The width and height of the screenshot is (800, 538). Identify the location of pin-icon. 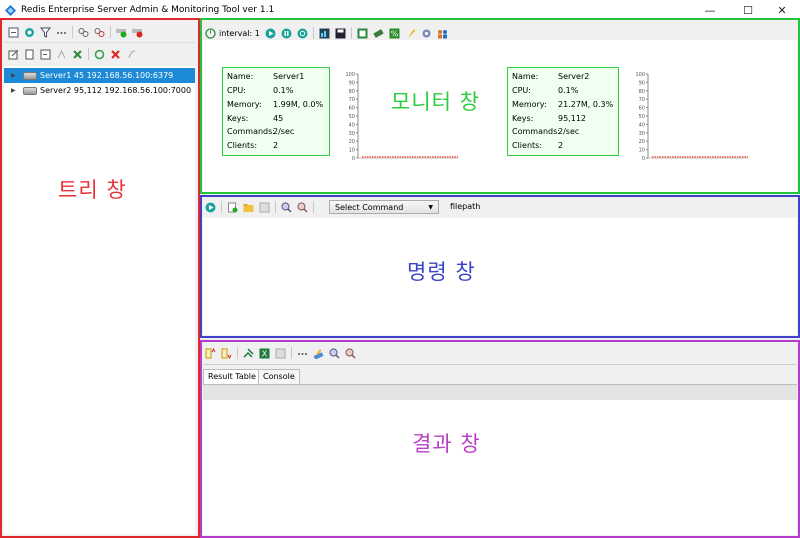
(410, 33).